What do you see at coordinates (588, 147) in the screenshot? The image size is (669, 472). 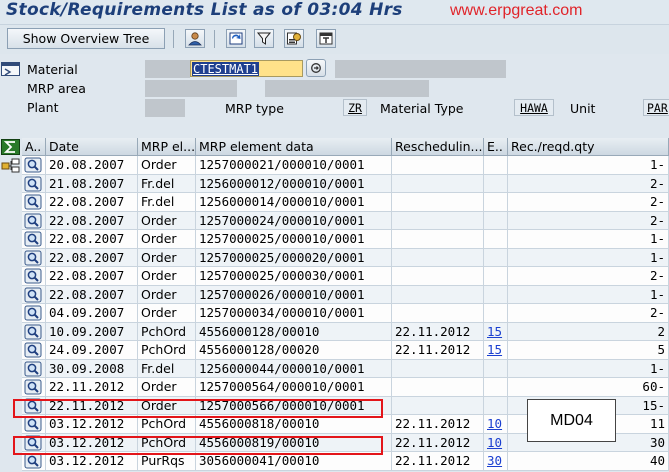 I see `col-header-rec-reqd-qty: Rec./reqd.qty` at bounding box center [588, 147].